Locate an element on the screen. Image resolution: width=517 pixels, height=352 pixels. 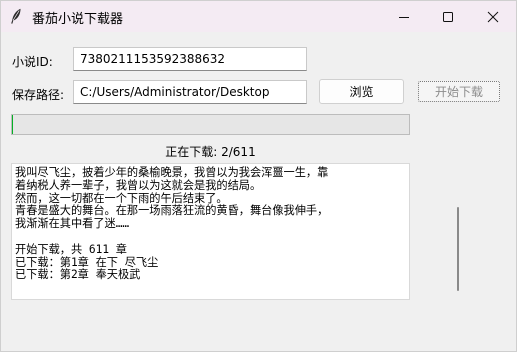
start-download-button-label: 开始下载 is located at coordinates (458, 92).